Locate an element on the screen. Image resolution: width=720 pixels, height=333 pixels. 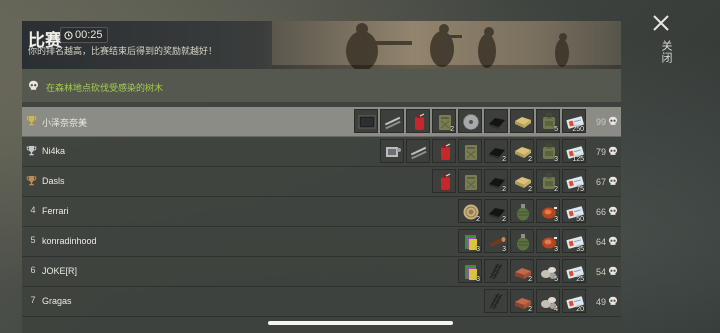
timer-value: 00:25 is located at coordinates (89, 35).